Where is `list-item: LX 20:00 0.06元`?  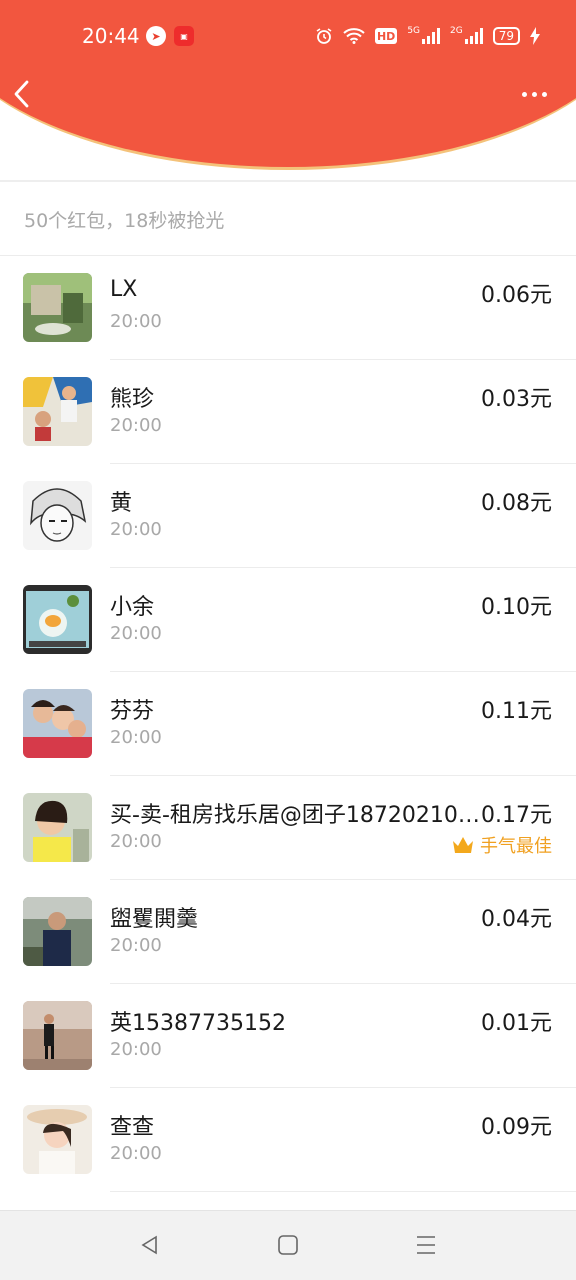 list-item: LX 20:00 0.06元 is located at coordinates (288, 308).